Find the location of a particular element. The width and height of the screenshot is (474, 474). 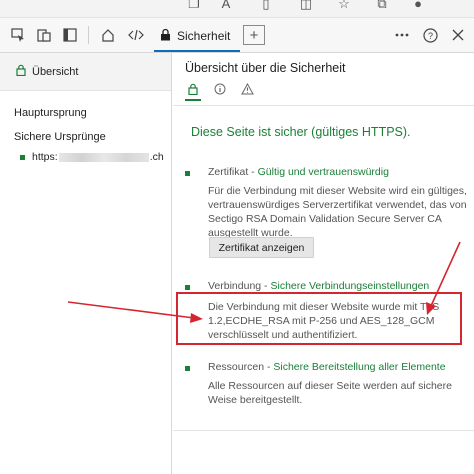

help-icon: ? is located at coordinates (430, 35).